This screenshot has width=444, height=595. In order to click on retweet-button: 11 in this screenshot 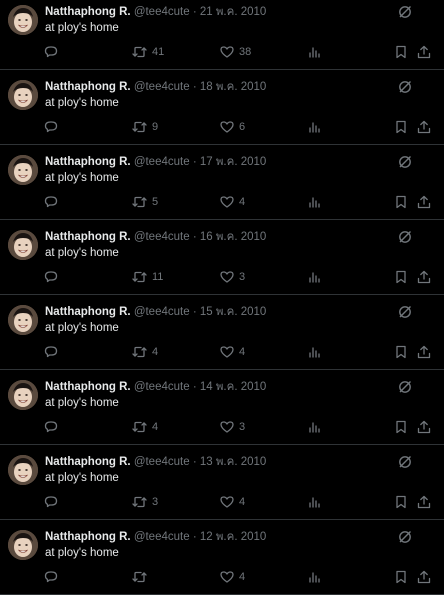, I will do `click(147, 277)`.